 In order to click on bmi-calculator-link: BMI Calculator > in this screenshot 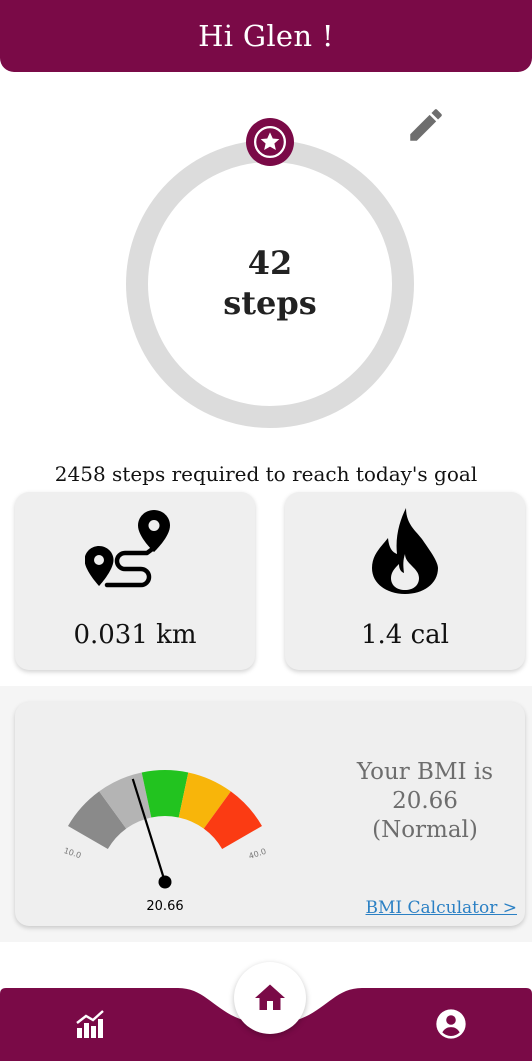, I will do `click(441, 908)`.